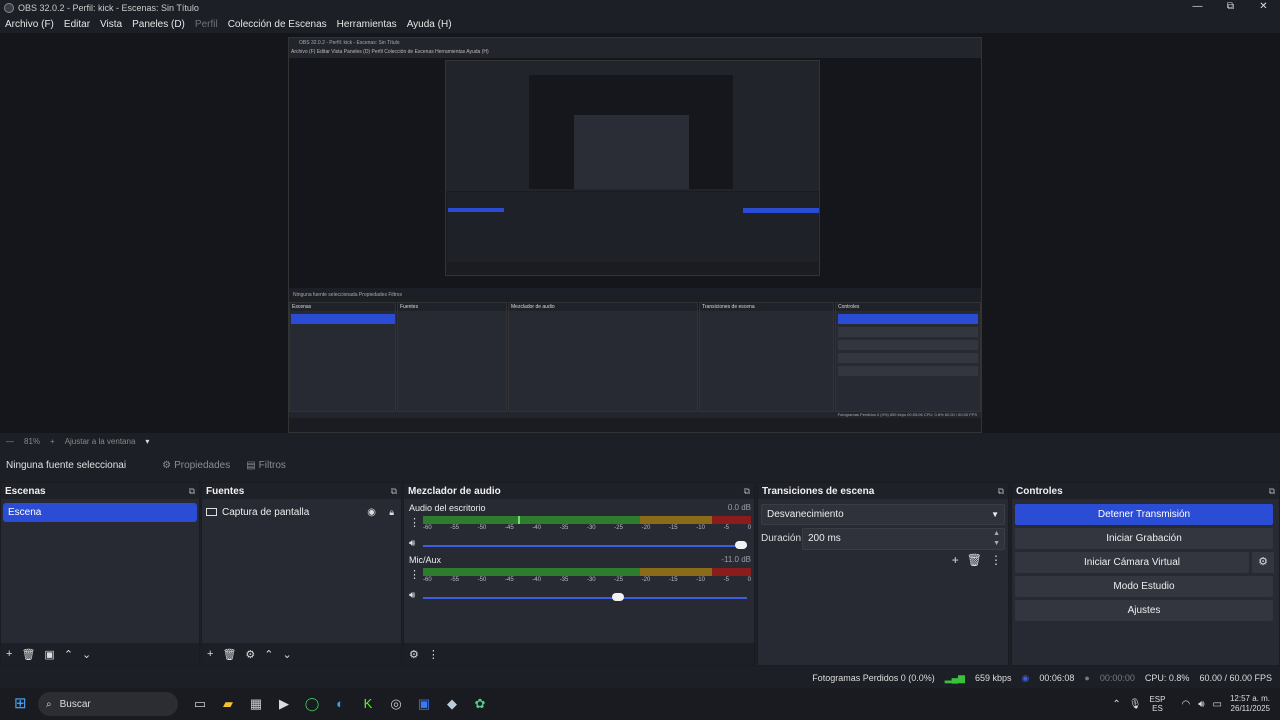  Describe the element at coordinates (1132, 562) in the screenshot. I see `start-virtual-cam-button: Iniciar Cámara Virtual` at that location.